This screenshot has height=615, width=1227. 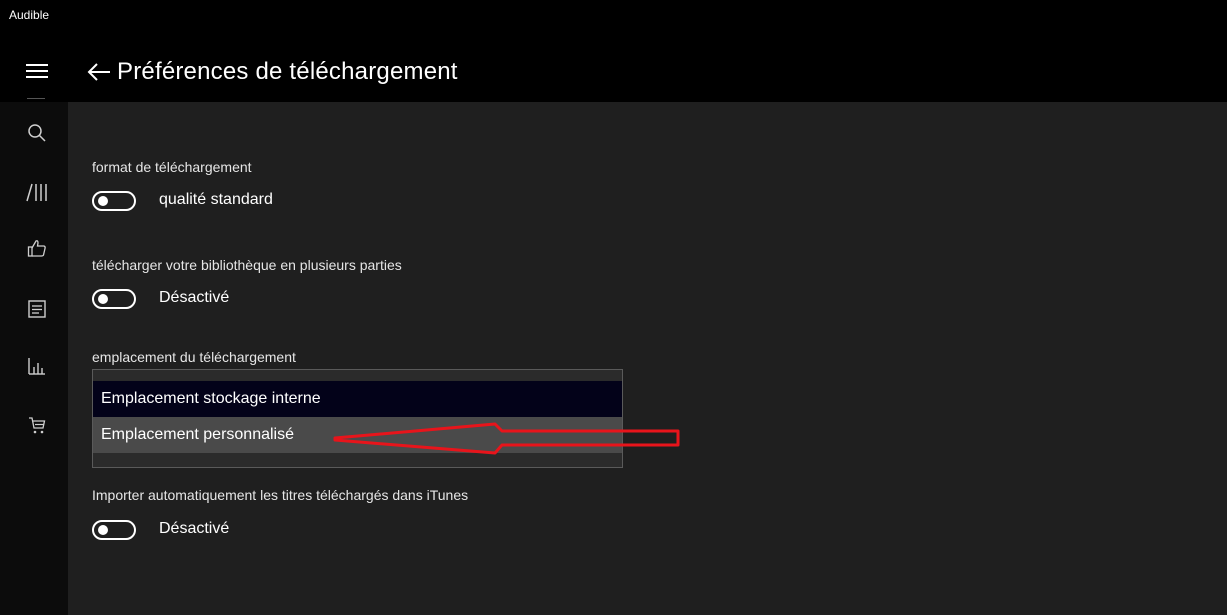 What do you see at coordinates (114, 299) in the screenshot?
I see `multipart-toggle` at bounding box center [114, 299].